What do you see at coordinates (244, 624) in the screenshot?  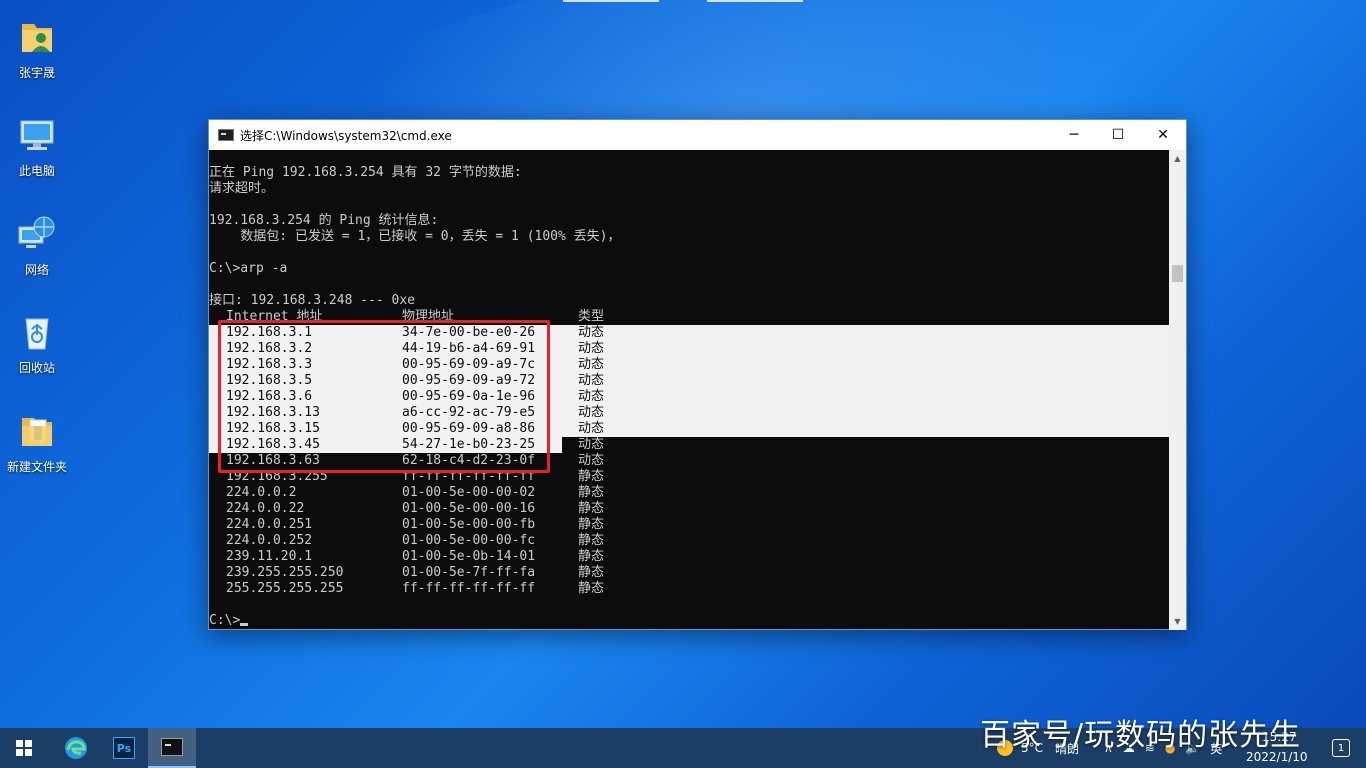 I see `text-cursor` at bounding box center [244, 624].